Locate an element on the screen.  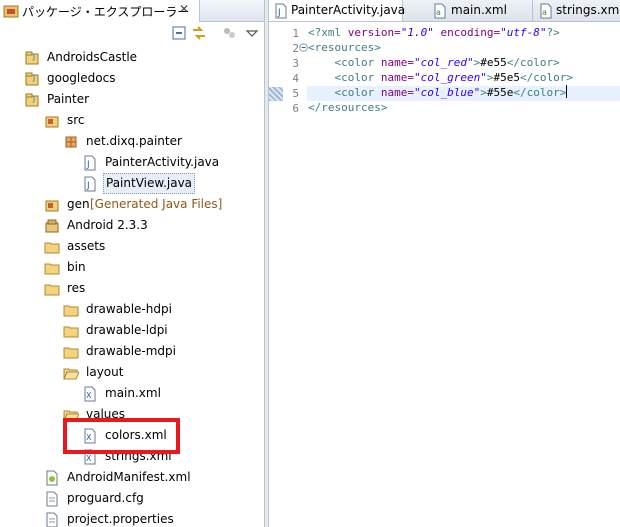
link-with-editor-icon is located at coordinates (199, 33).